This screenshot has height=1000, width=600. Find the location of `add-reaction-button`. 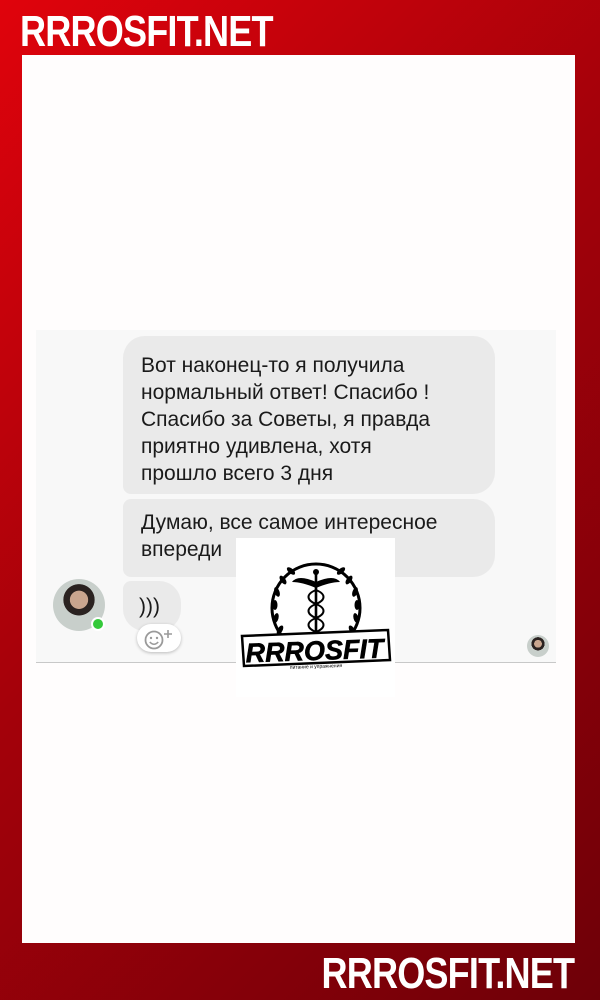

add-reaction-button is located at coordinates (159, 638).